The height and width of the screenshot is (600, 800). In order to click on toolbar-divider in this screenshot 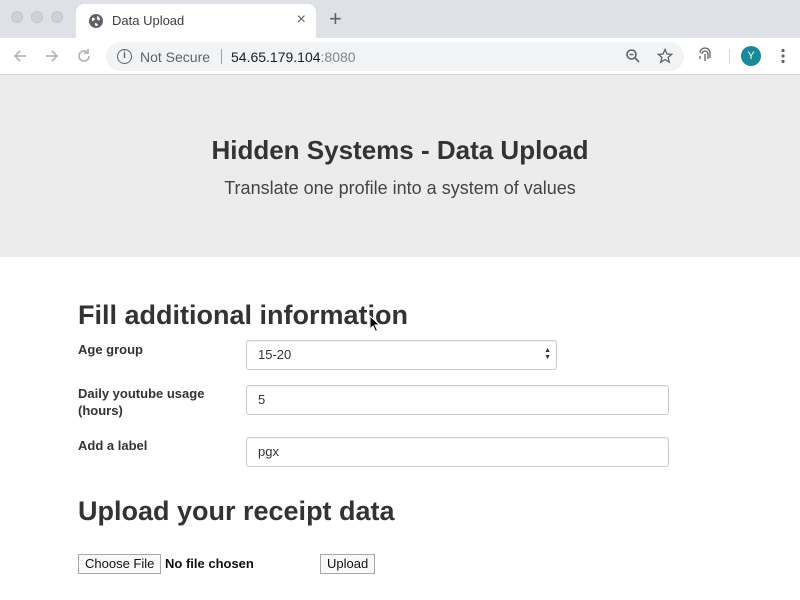, I will do `click(729, 56)`.